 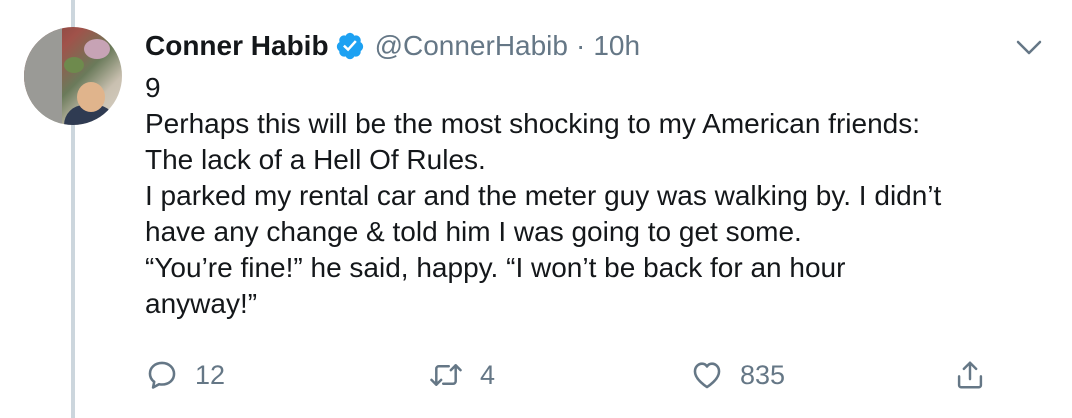 What do you see at coordinates (237, 46) in the screenshot?
I see `author-name: Conner Habib` at bounding box center [237, 46].